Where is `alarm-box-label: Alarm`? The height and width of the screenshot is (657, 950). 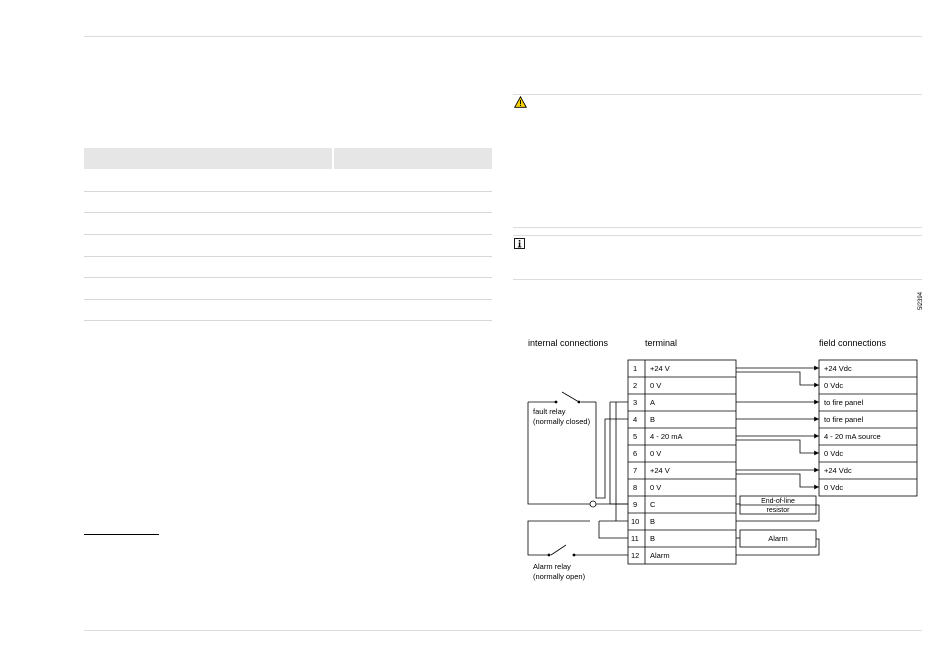 alarm-box-label: Alarm is located at coordinates (778, 538).